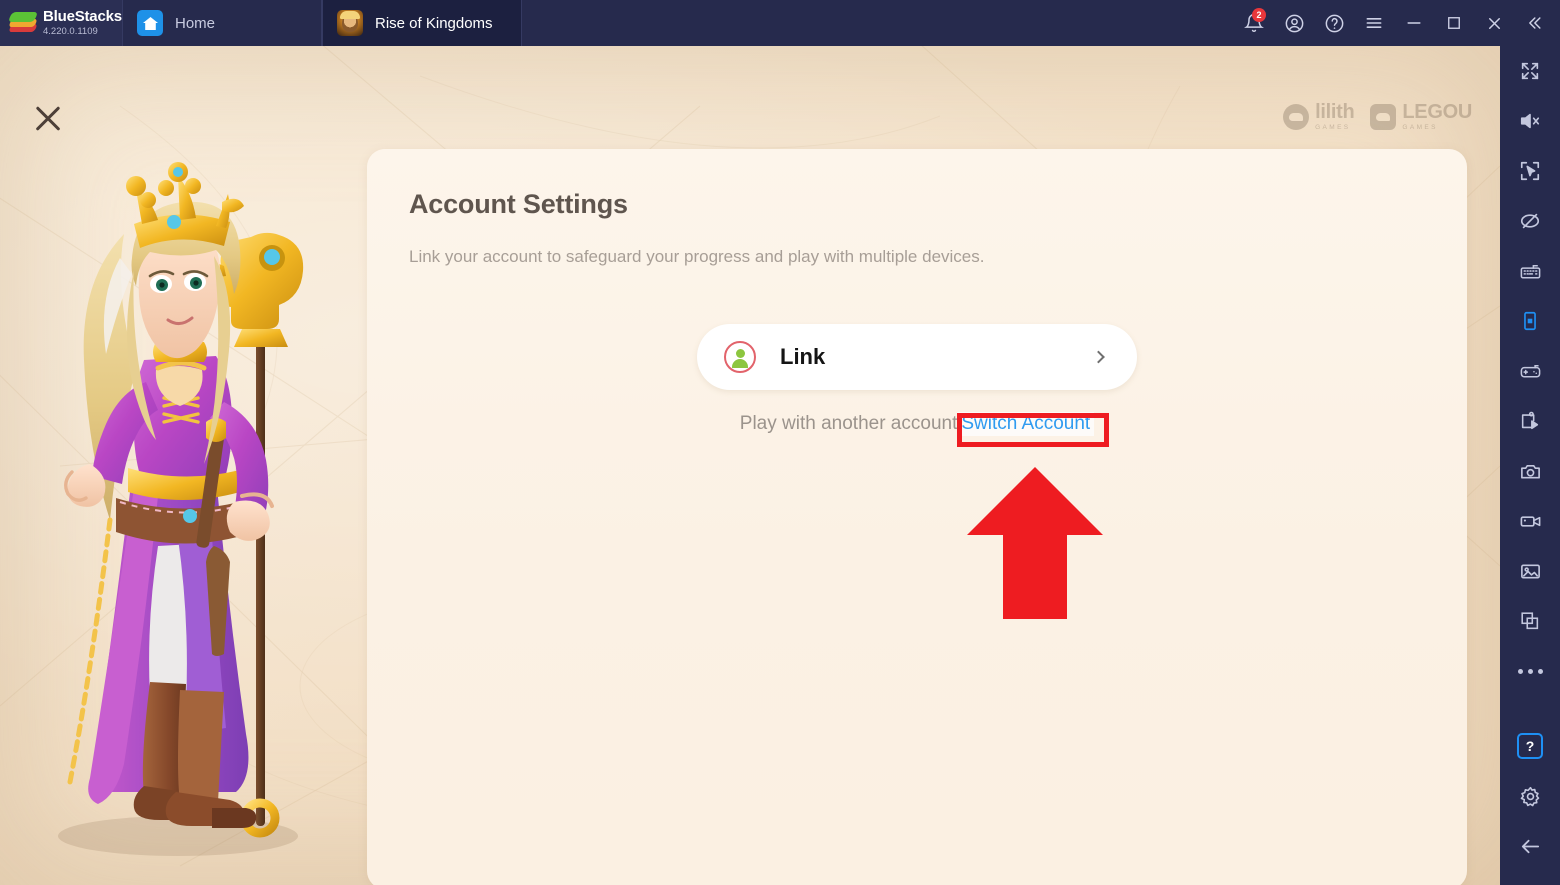 The image size is (1560, 885). I want to click on cursor-lock-button, so click(1530, 171).